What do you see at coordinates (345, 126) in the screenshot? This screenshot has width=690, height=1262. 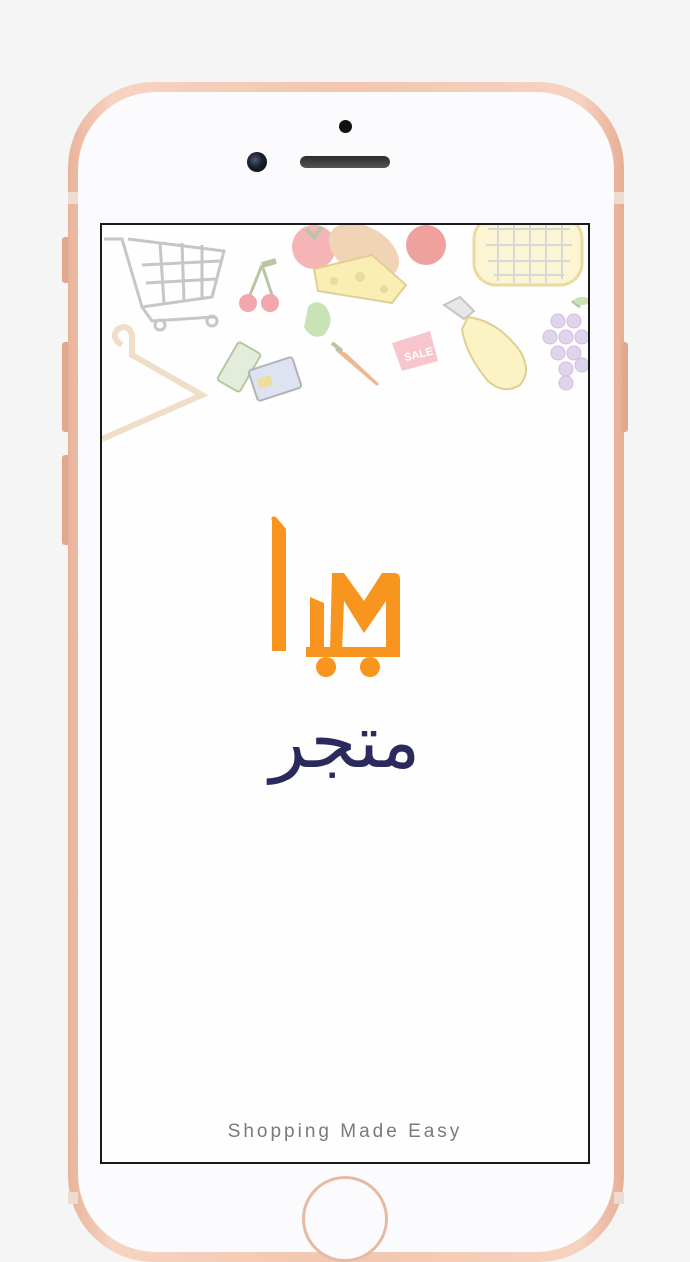 I see `proximity-sensor` at bounding box center [345, 126].